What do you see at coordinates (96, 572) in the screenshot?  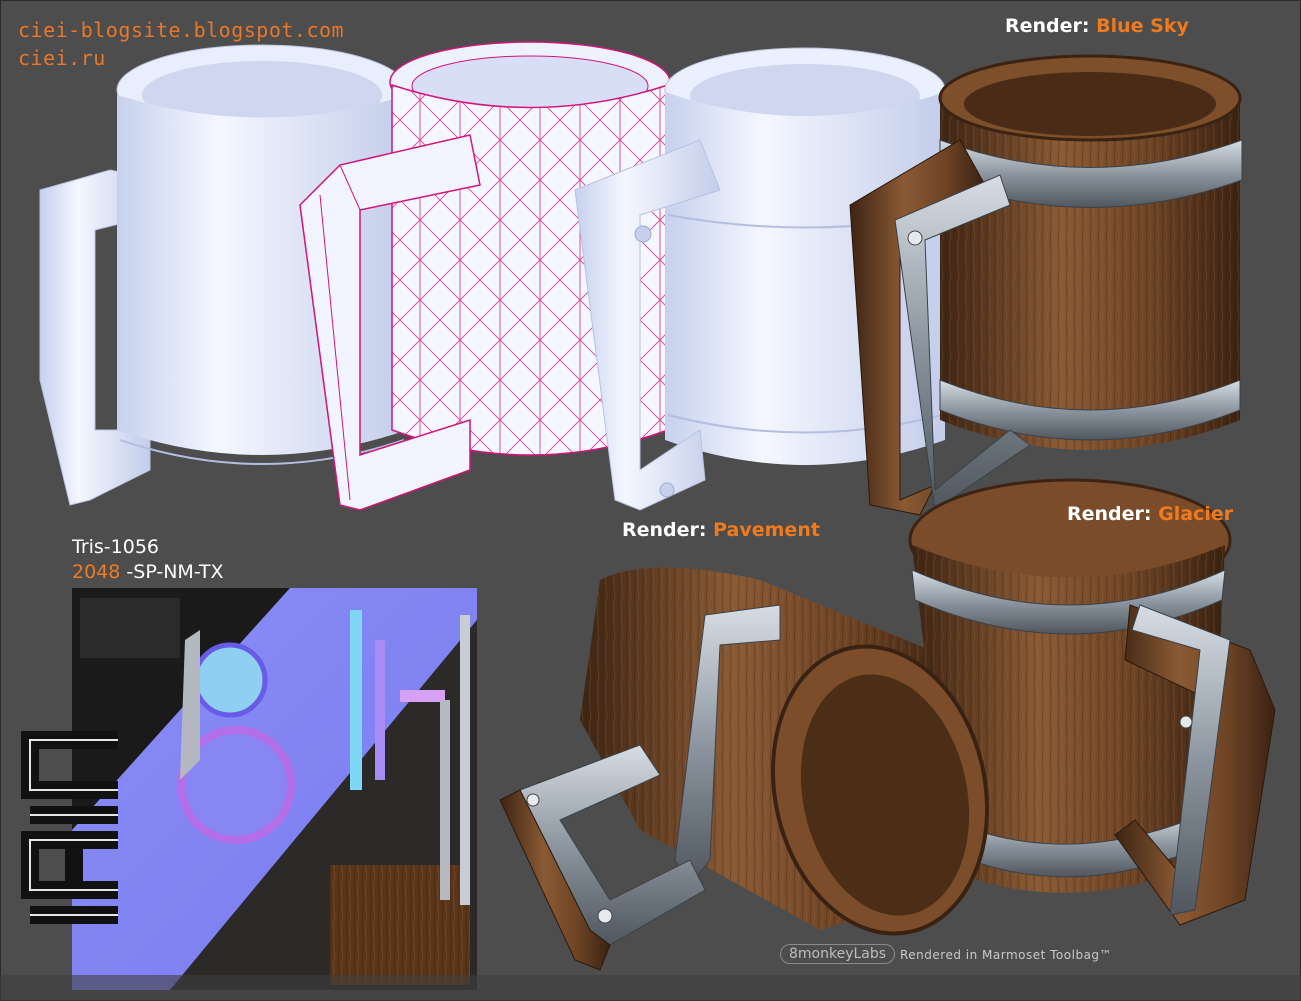 I see `texture-resolution: 2048` at bounding box center [96, 572].